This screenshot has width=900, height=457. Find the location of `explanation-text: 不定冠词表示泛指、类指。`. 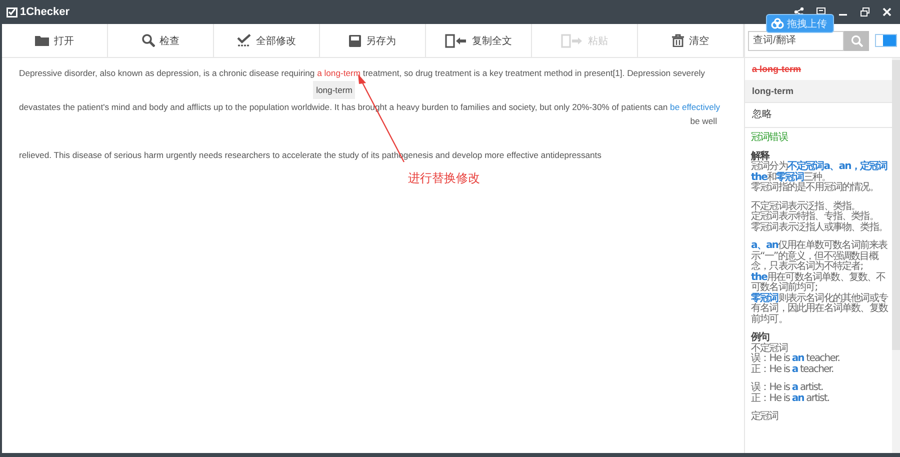

explanation-text: 不定冠词表示泛指、类指。 is located at coordinates (805, 207).